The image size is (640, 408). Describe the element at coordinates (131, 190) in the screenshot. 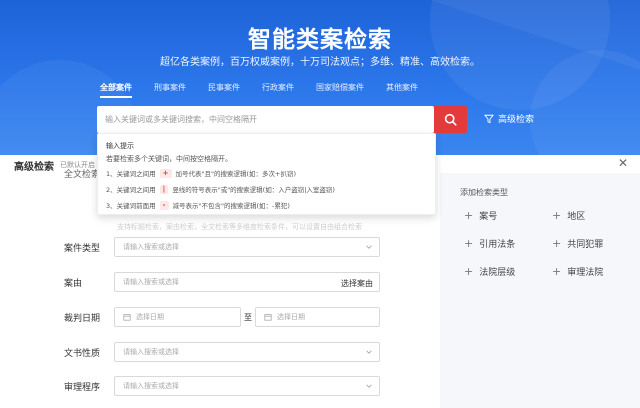

I see `rule-prefix: 2、关键词之间用` at that location.